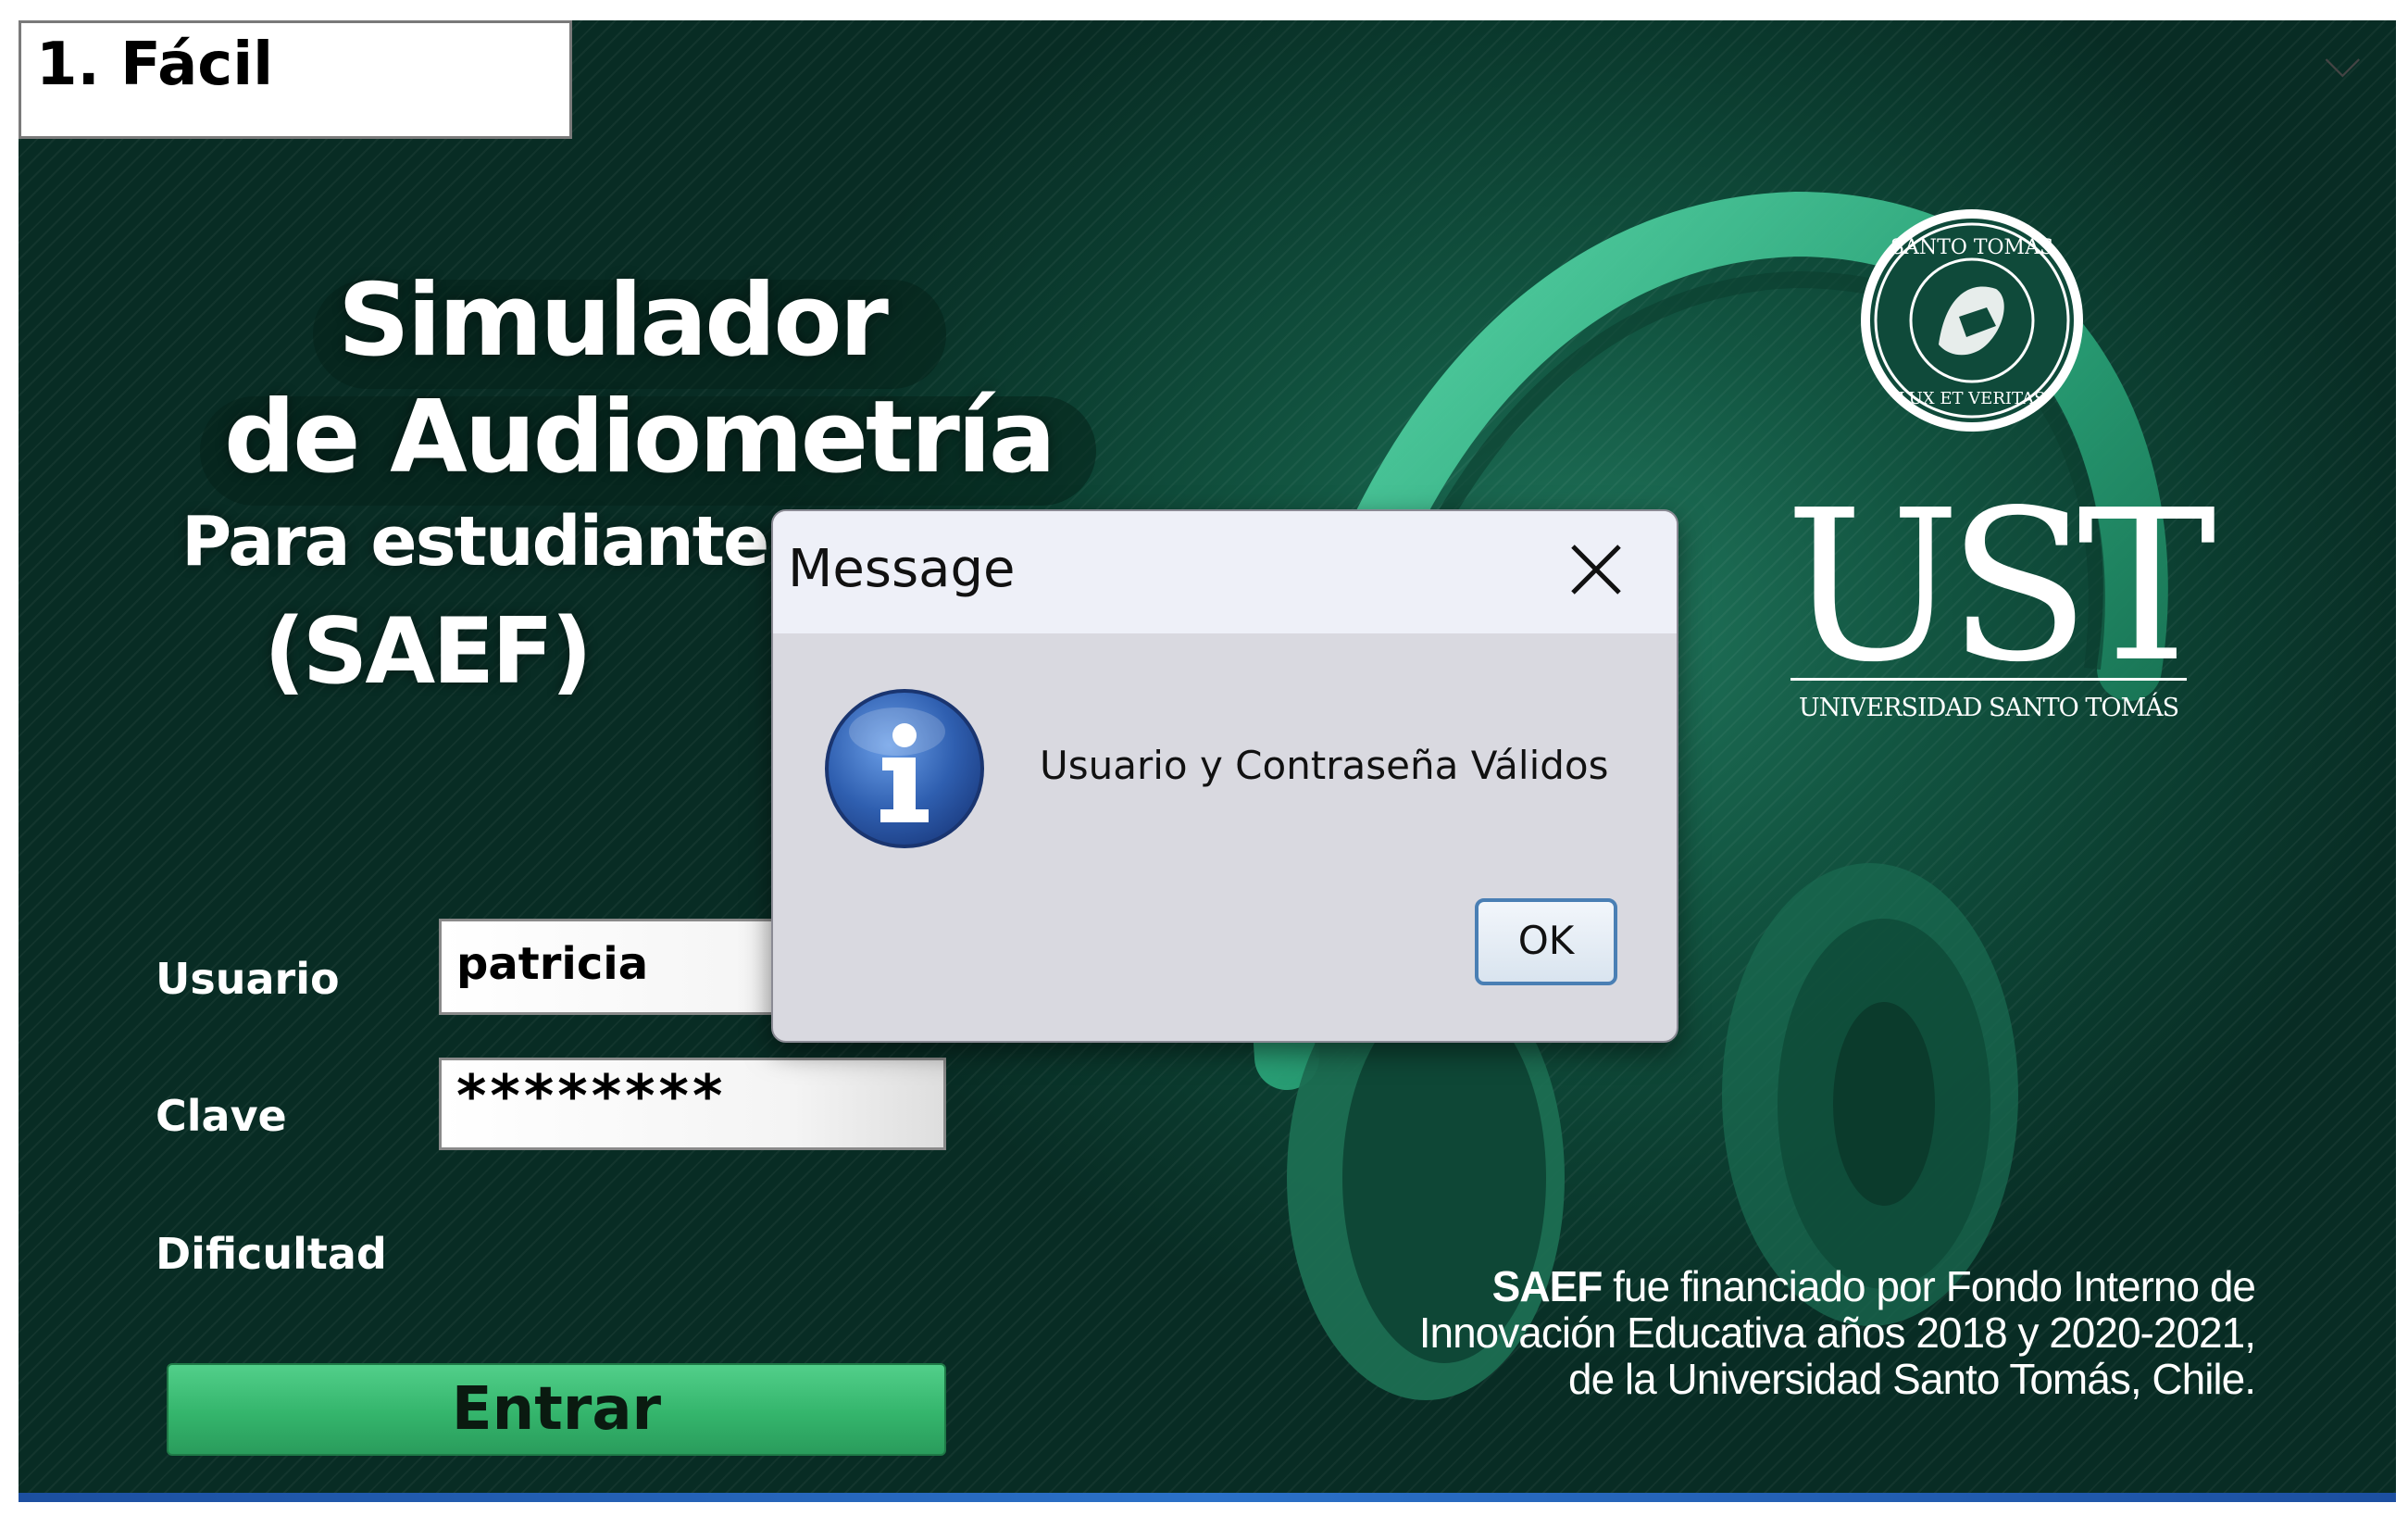  I want to click on brand-subtitle: UNIVERSIDAD SANTO TOMÁS, so click(1988, 708).